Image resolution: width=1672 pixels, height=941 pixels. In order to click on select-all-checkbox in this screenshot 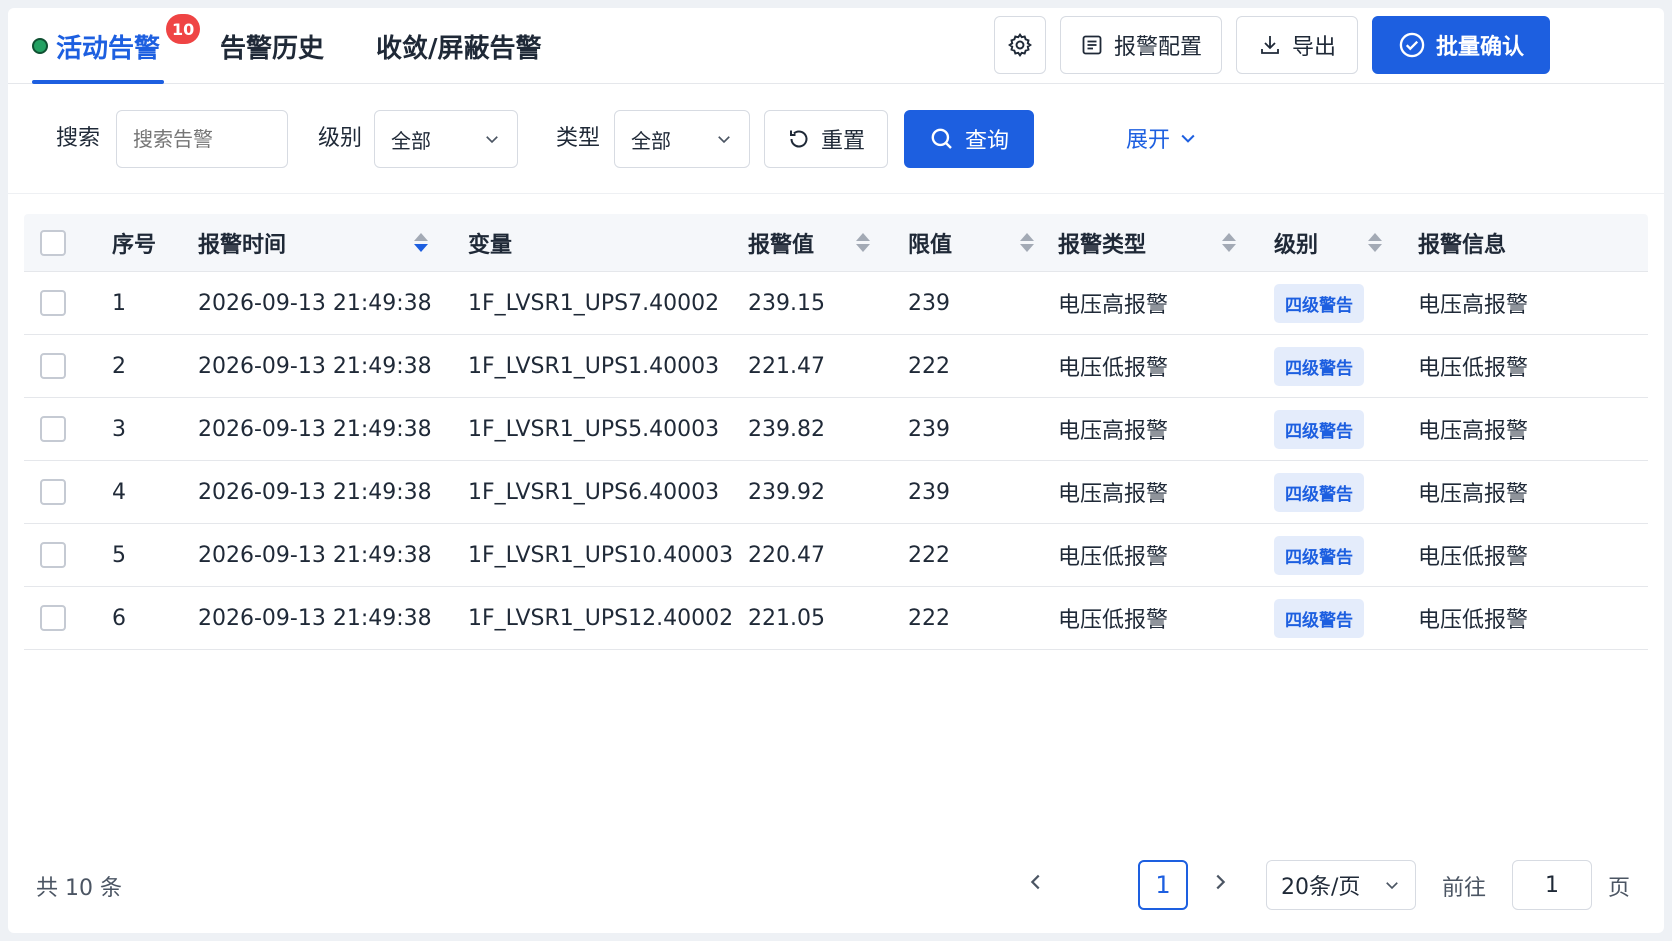, I will do `click(53, 242)`.